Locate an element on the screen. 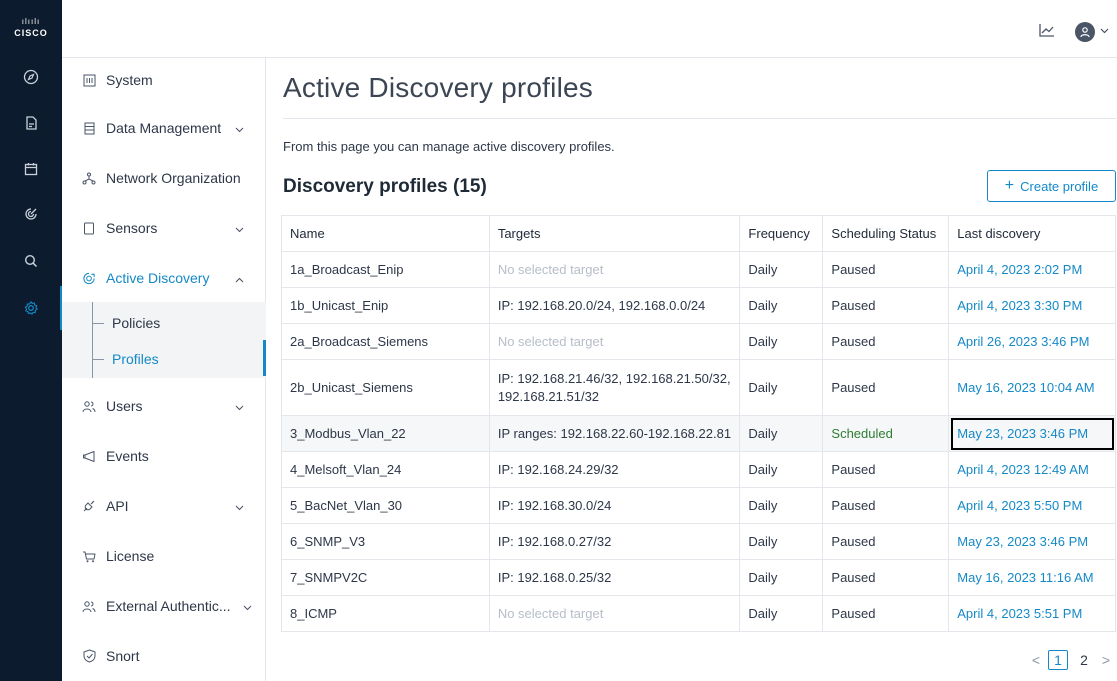 Image resolution: width=1117 pixels, height=681 pixels. last-discovery-link: May 16, 2023 11:16 AM is located at coordinates (1032, 577).